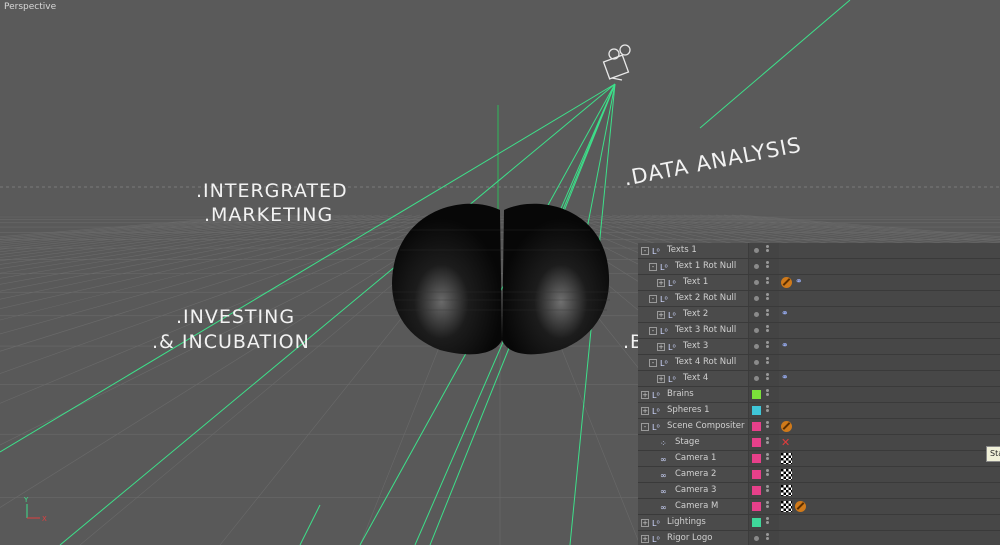 The height and width of the screenshot is (545, 1000). What do you see at coordinates (687, 442) in the screenshot?
I see `object-name: Stage` at bounding box center [687, 442].